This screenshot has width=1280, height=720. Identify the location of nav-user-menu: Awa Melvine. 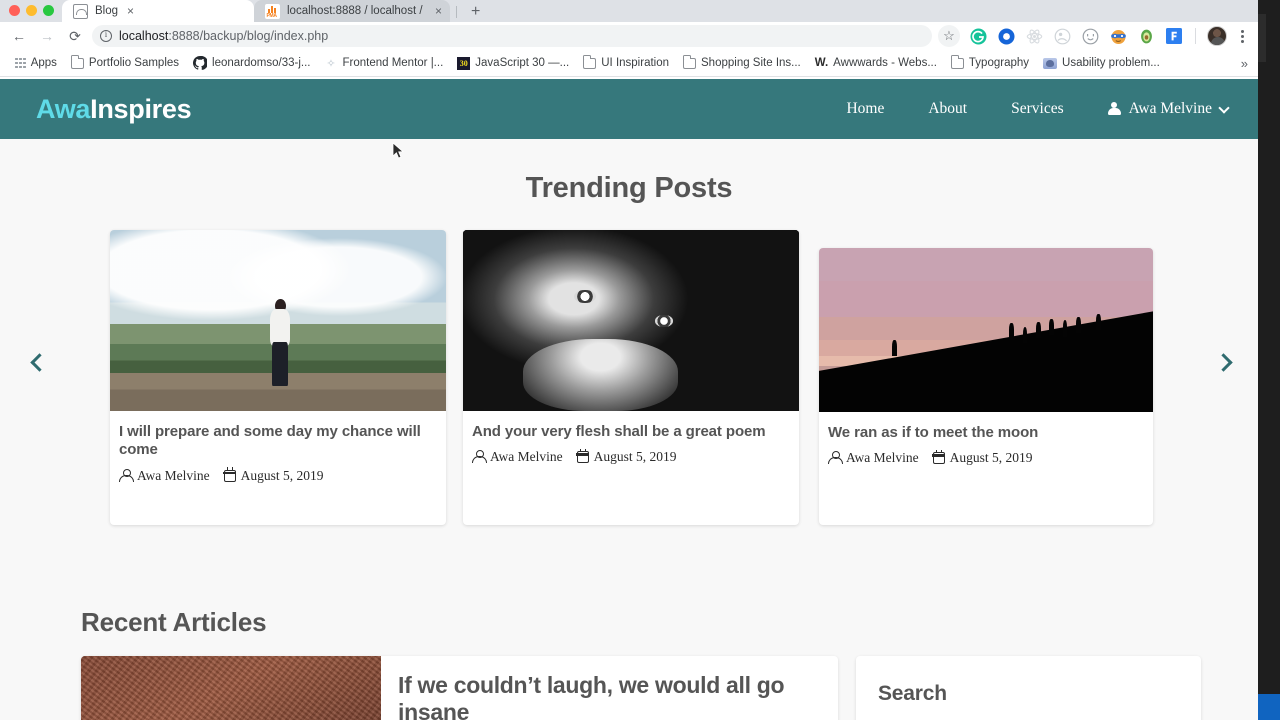
(1168, 109).